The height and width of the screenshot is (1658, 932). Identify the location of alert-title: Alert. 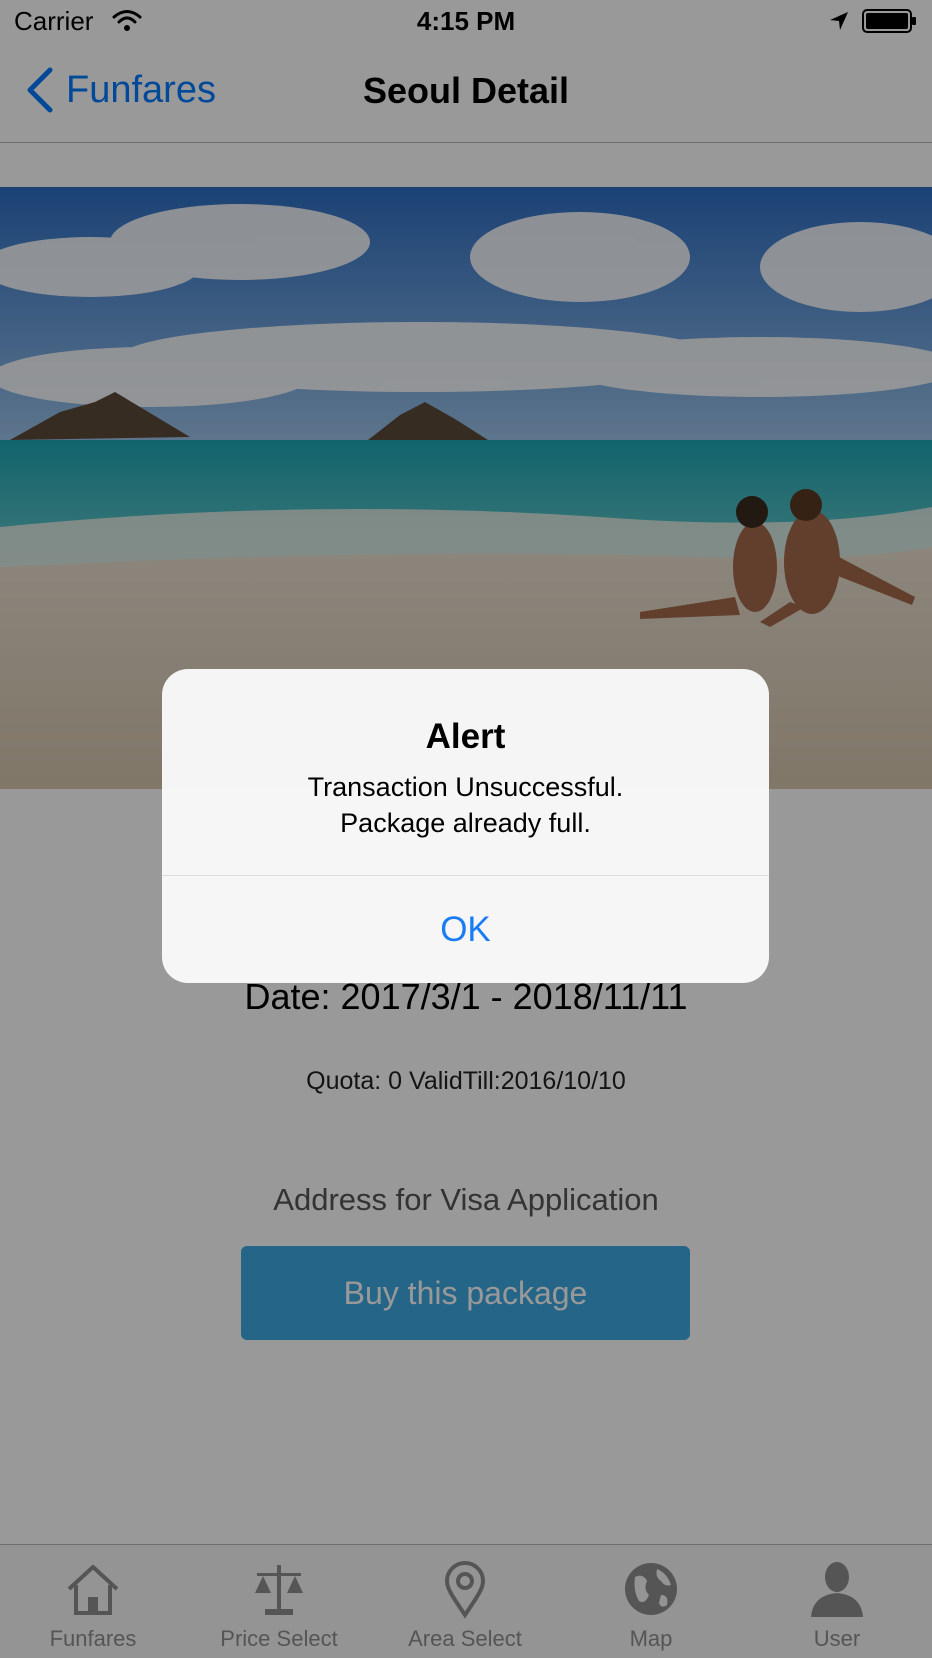
(465, 736).